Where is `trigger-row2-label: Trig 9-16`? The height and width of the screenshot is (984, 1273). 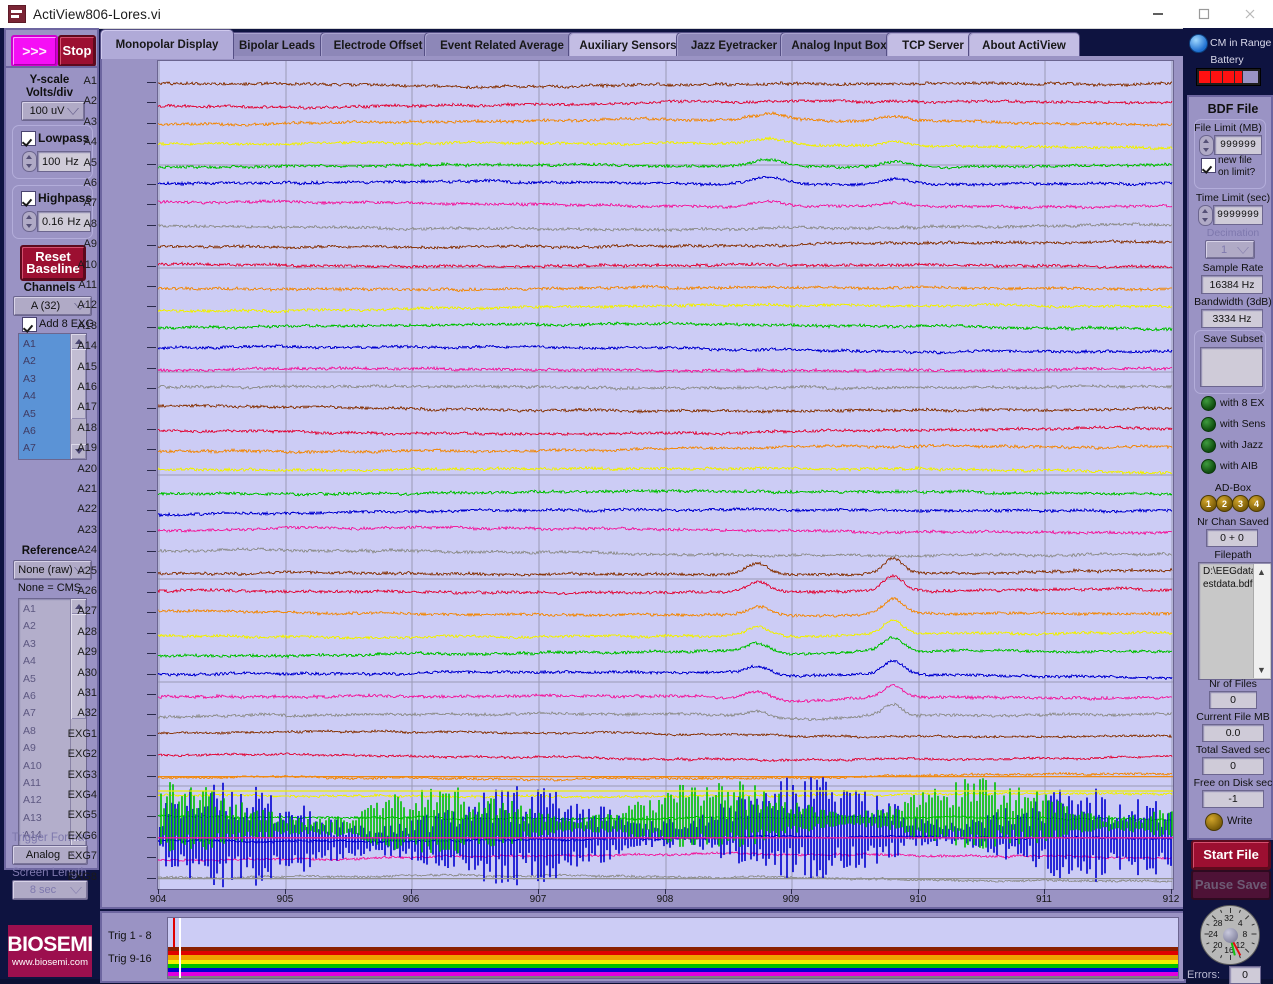 trigger-row2-label: Trig 9-16 is located at coordinates (130, 959).